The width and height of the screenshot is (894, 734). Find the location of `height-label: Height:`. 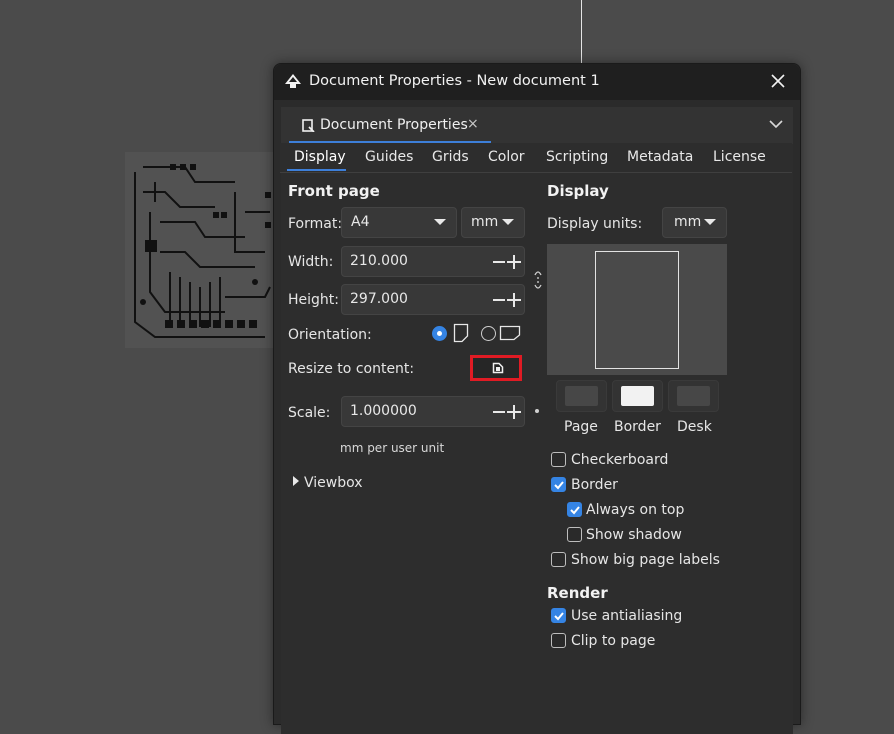

height-label: Height: is located at coordinates (313, 300).